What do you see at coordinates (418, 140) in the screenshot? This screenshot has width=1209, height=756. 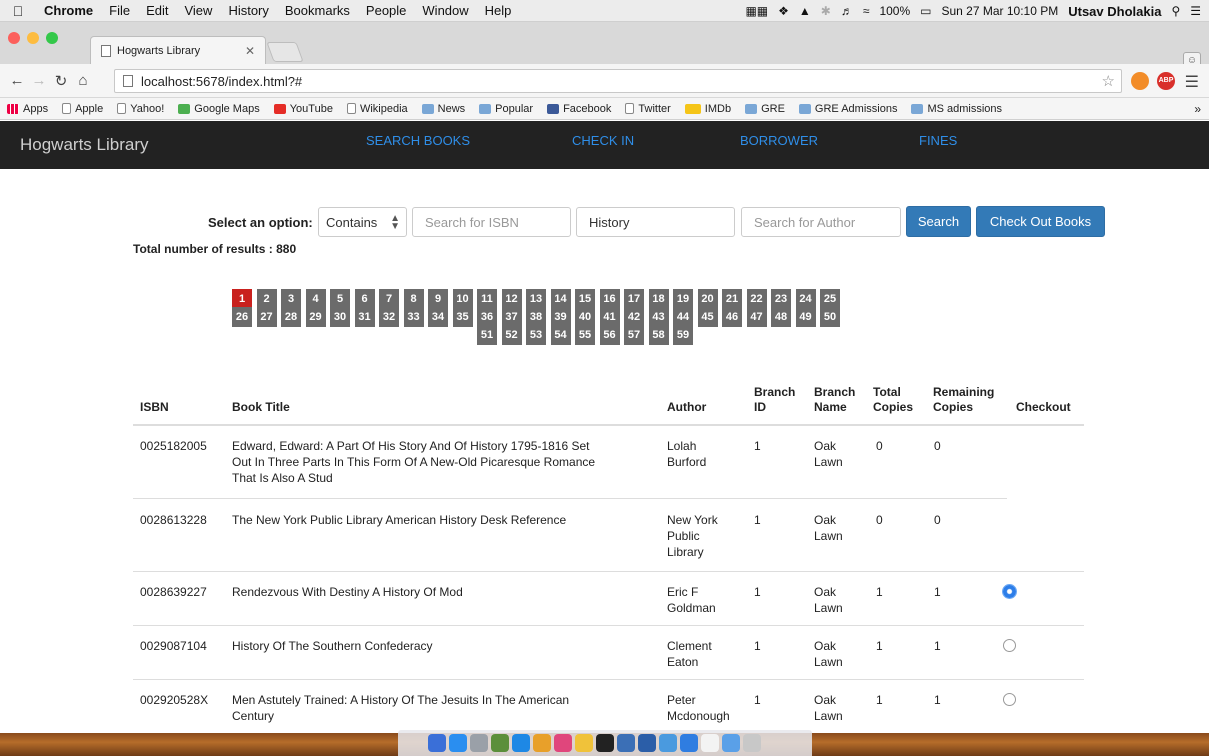 I see `nav-search-books: SEARCH BOOKS` at bounding box center [418, 140].